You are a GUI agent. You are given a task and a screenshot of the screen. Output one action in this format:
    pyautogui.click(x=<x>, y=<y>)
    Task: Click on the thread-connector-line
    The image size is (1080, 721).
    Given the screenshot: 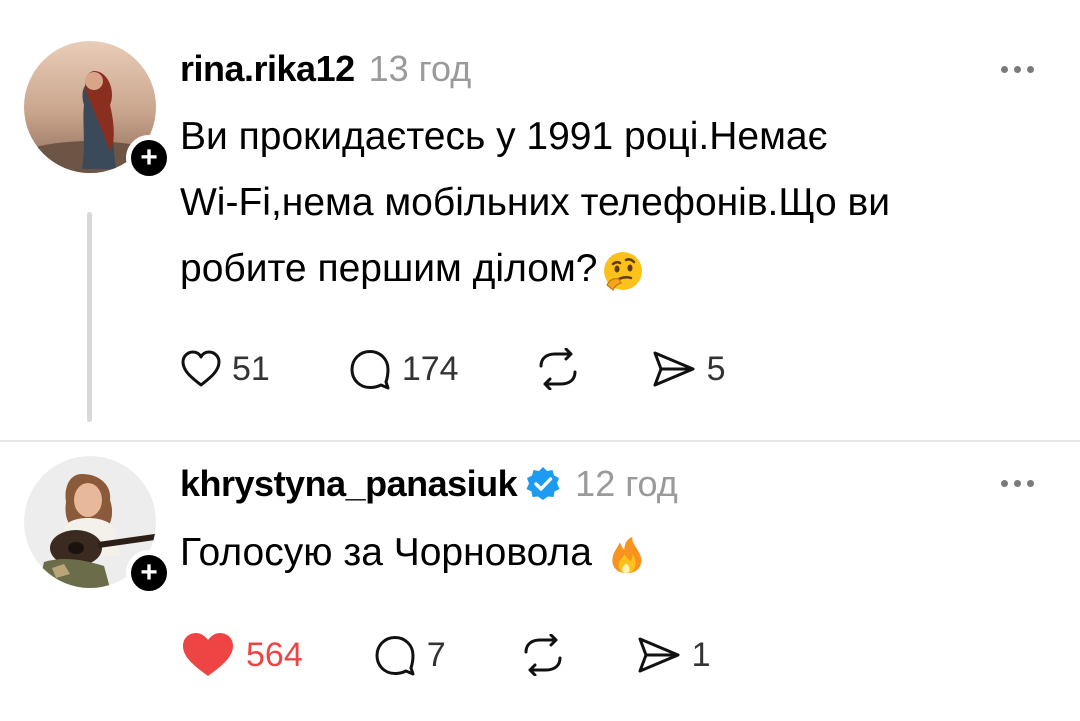 What is the action you would take?
    pyautogui.click(x=89, y=317)
    